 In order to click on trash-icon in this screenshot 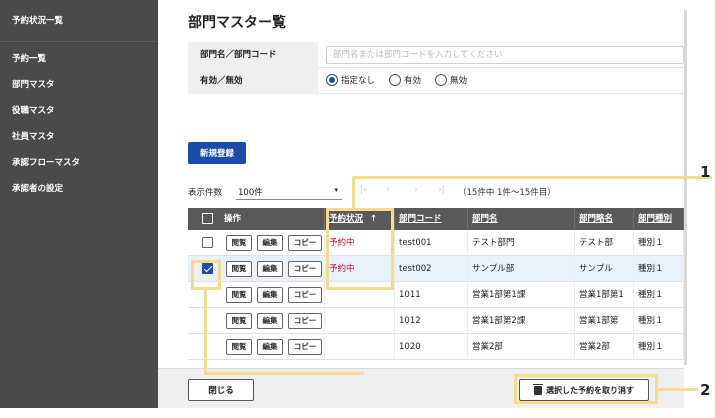, I will do `click(538, 389)`.